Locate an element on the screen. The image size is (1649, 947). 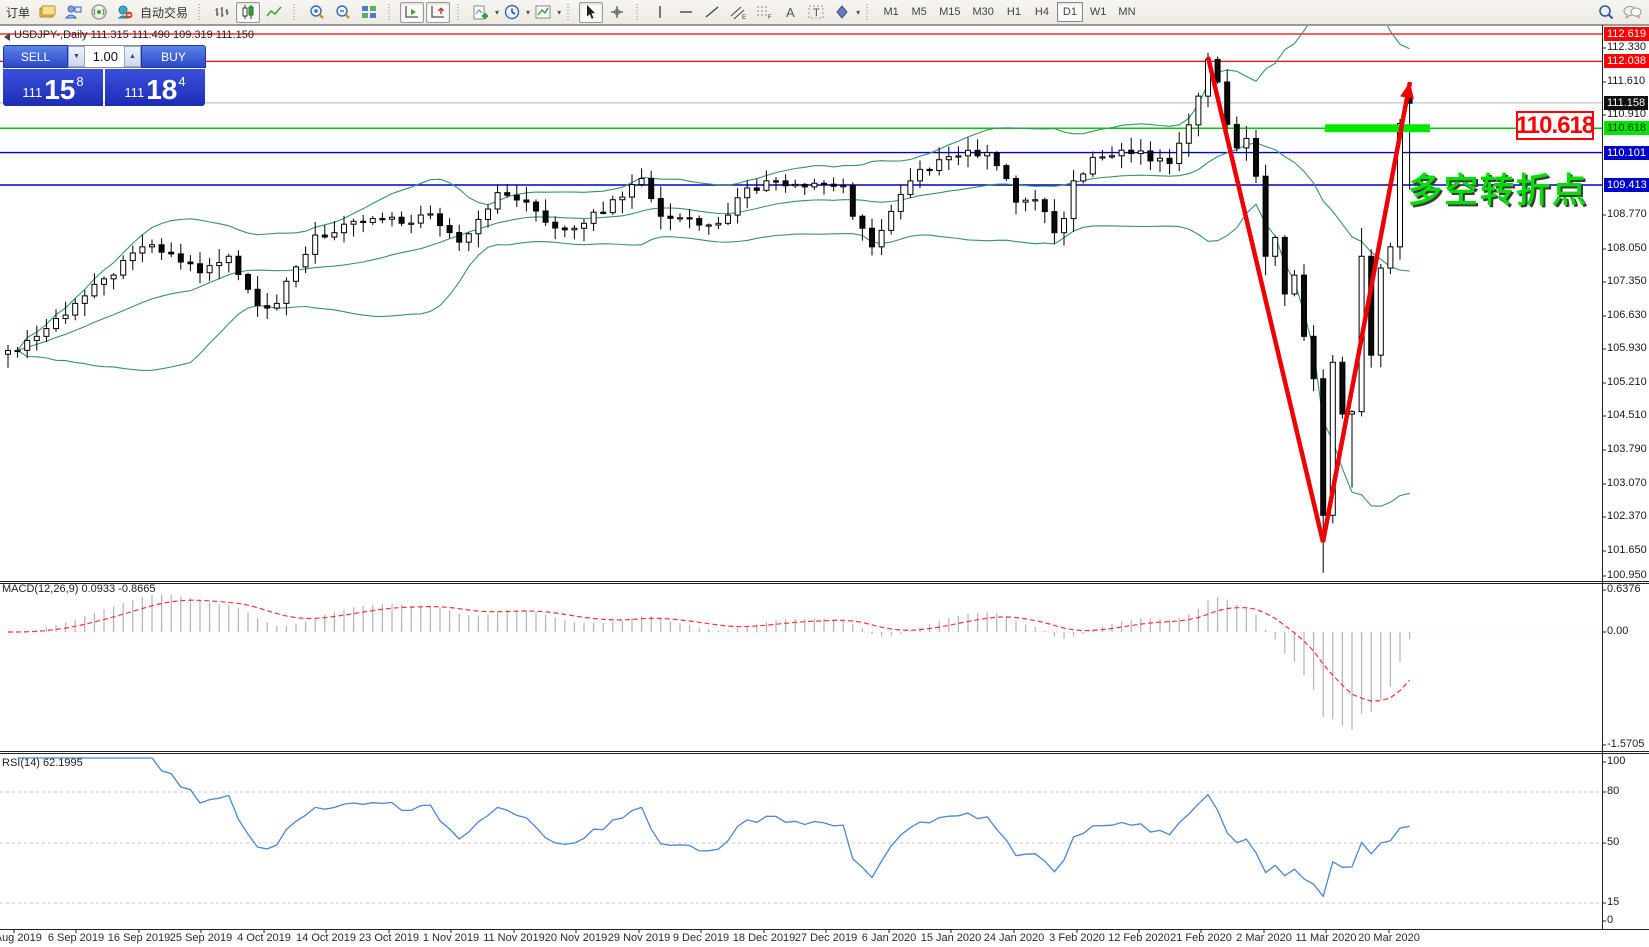
horizontal-line-tool-icon is located at coordinates (686, 12).